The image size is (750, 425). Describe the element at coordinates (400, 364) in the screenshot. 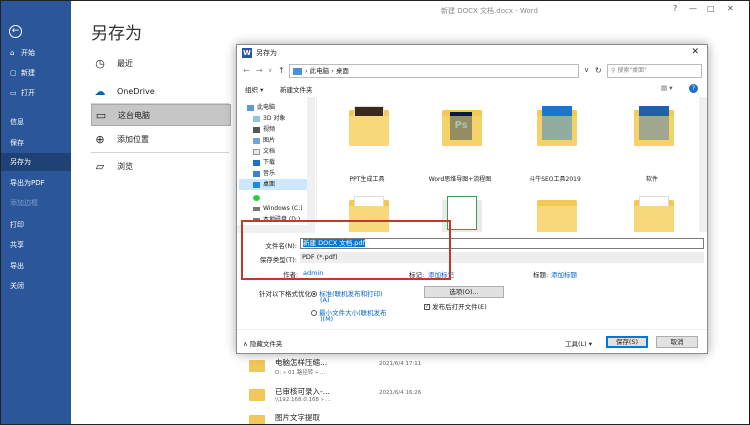

I see `recent-date: 2021/6/4 17:11` at that location.